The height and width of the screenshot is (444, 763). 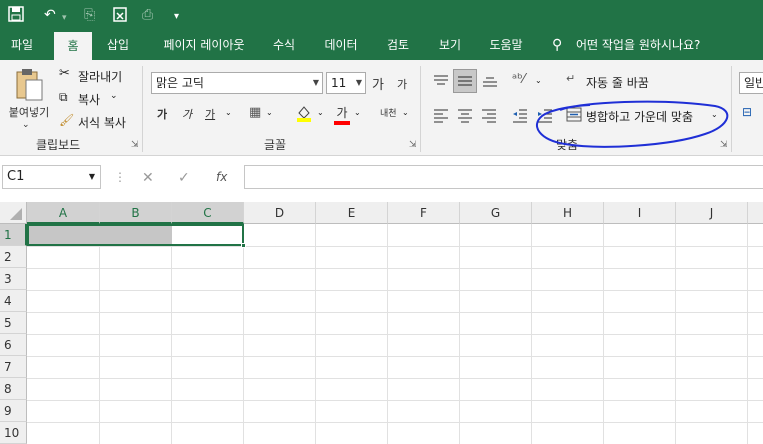 What do you see at coordinates (118, 45) in the screenshot?
I see `tab-insert: 삽입` at bounding box center [118, 45].